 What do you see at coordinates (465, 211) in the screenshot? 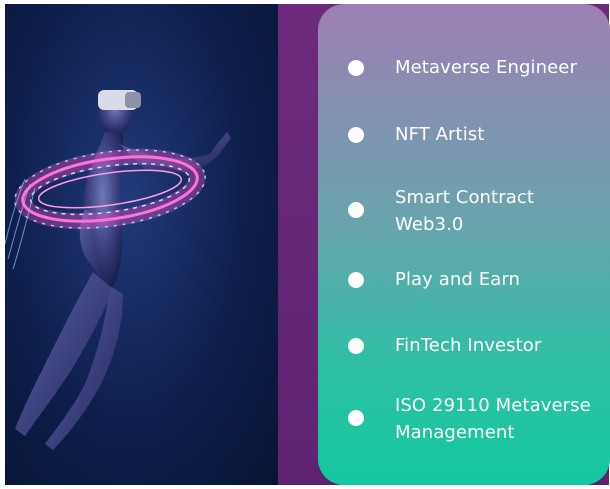
I see `list-item-label: Smart Contract Web3.0` at bounding box center [465, 211].